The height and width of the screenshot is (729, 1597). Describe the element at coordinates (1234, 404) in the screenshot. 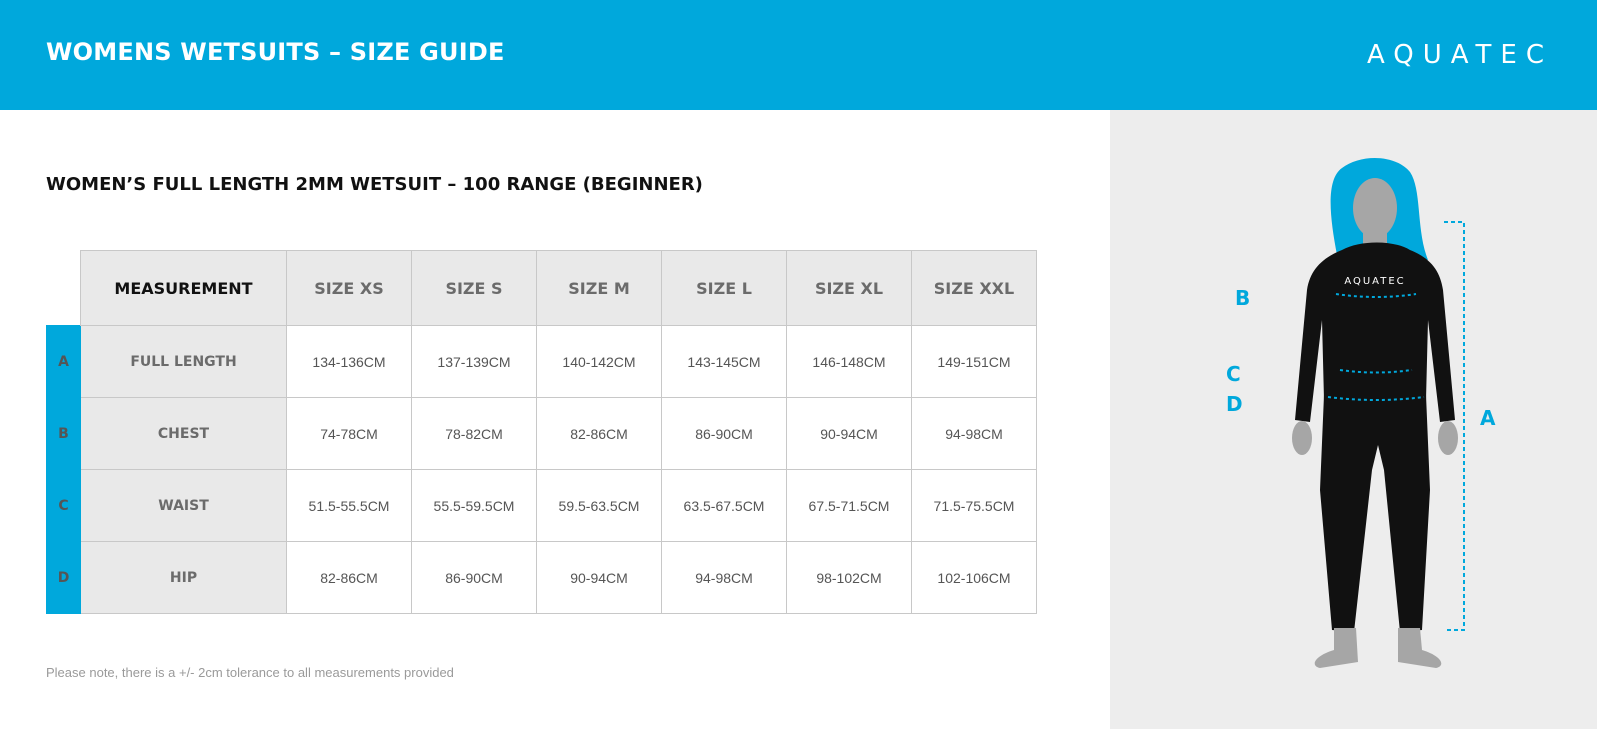

I see `label-d: D` at that location.